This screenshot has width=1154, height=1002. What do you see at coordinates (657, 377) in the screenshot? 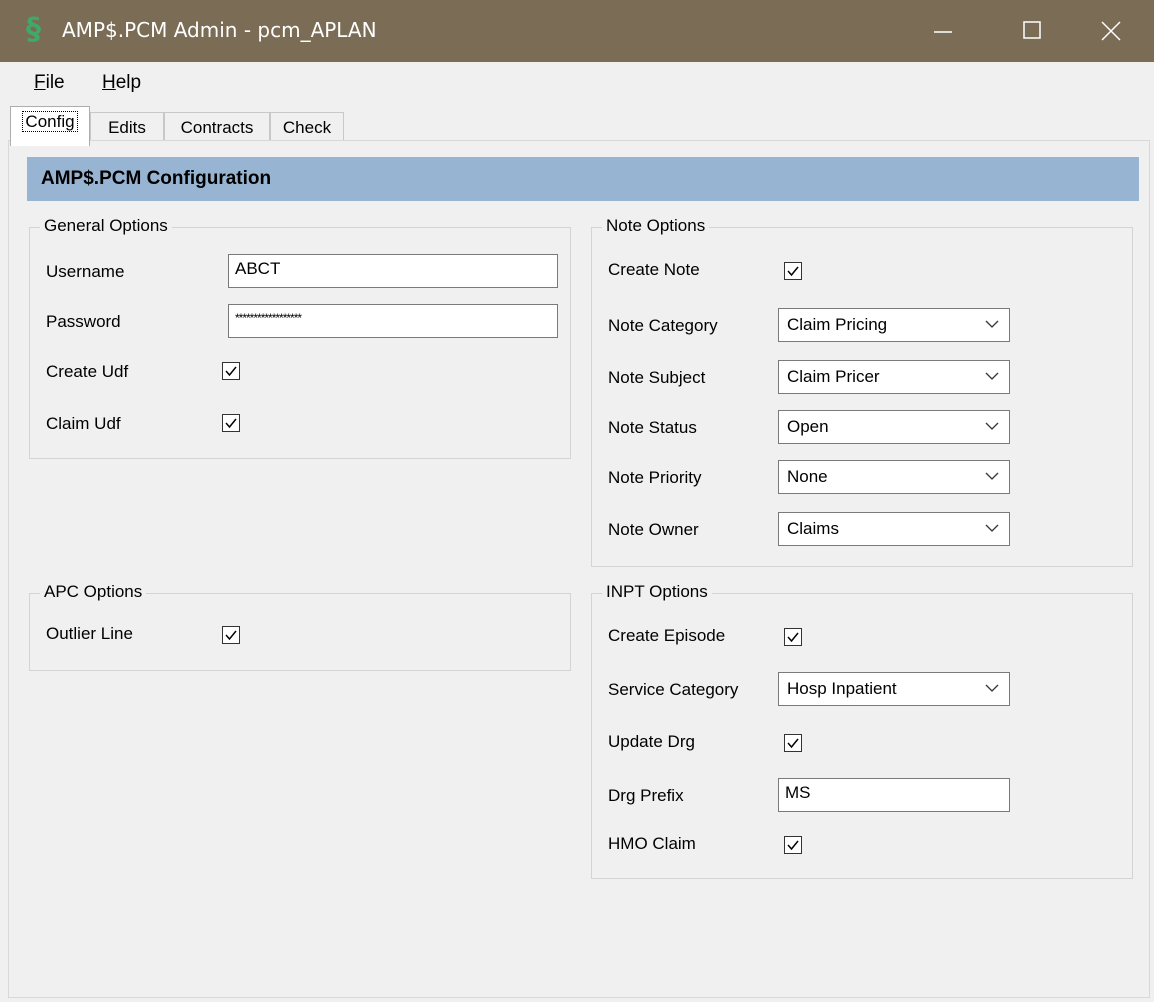
I see `note-subject-label: Note Subject` at bounding box center [657, 377].